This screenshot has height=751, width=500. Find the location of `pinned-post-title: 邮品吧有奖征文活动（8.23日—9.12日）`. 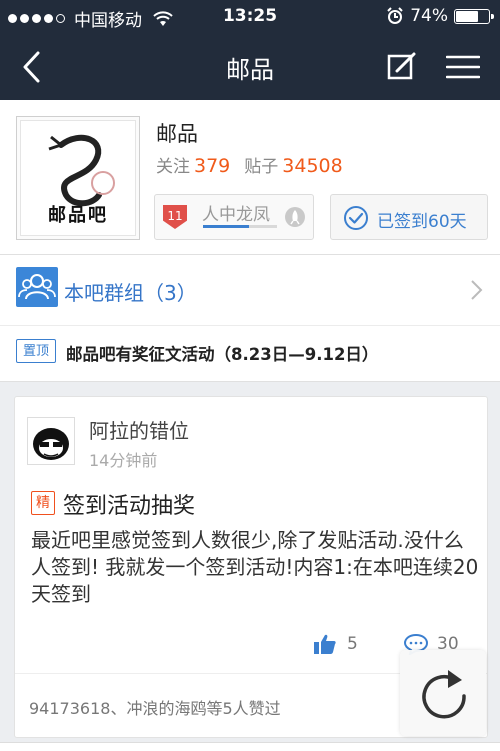

pinned-post-title: 邮品吧有奖征文活动（8.23日—9.12日） is located at coordinates (222, 354).